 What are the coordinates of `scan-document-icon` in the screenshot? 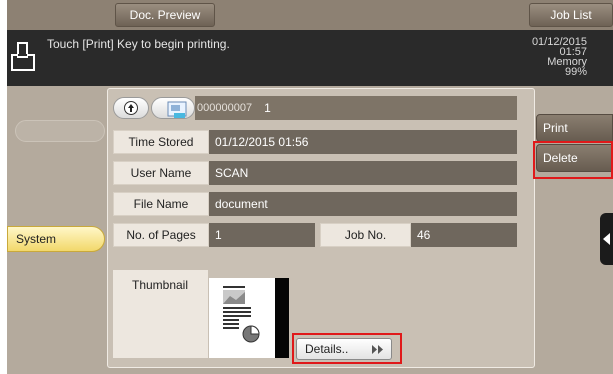 It's located at (177, 109).